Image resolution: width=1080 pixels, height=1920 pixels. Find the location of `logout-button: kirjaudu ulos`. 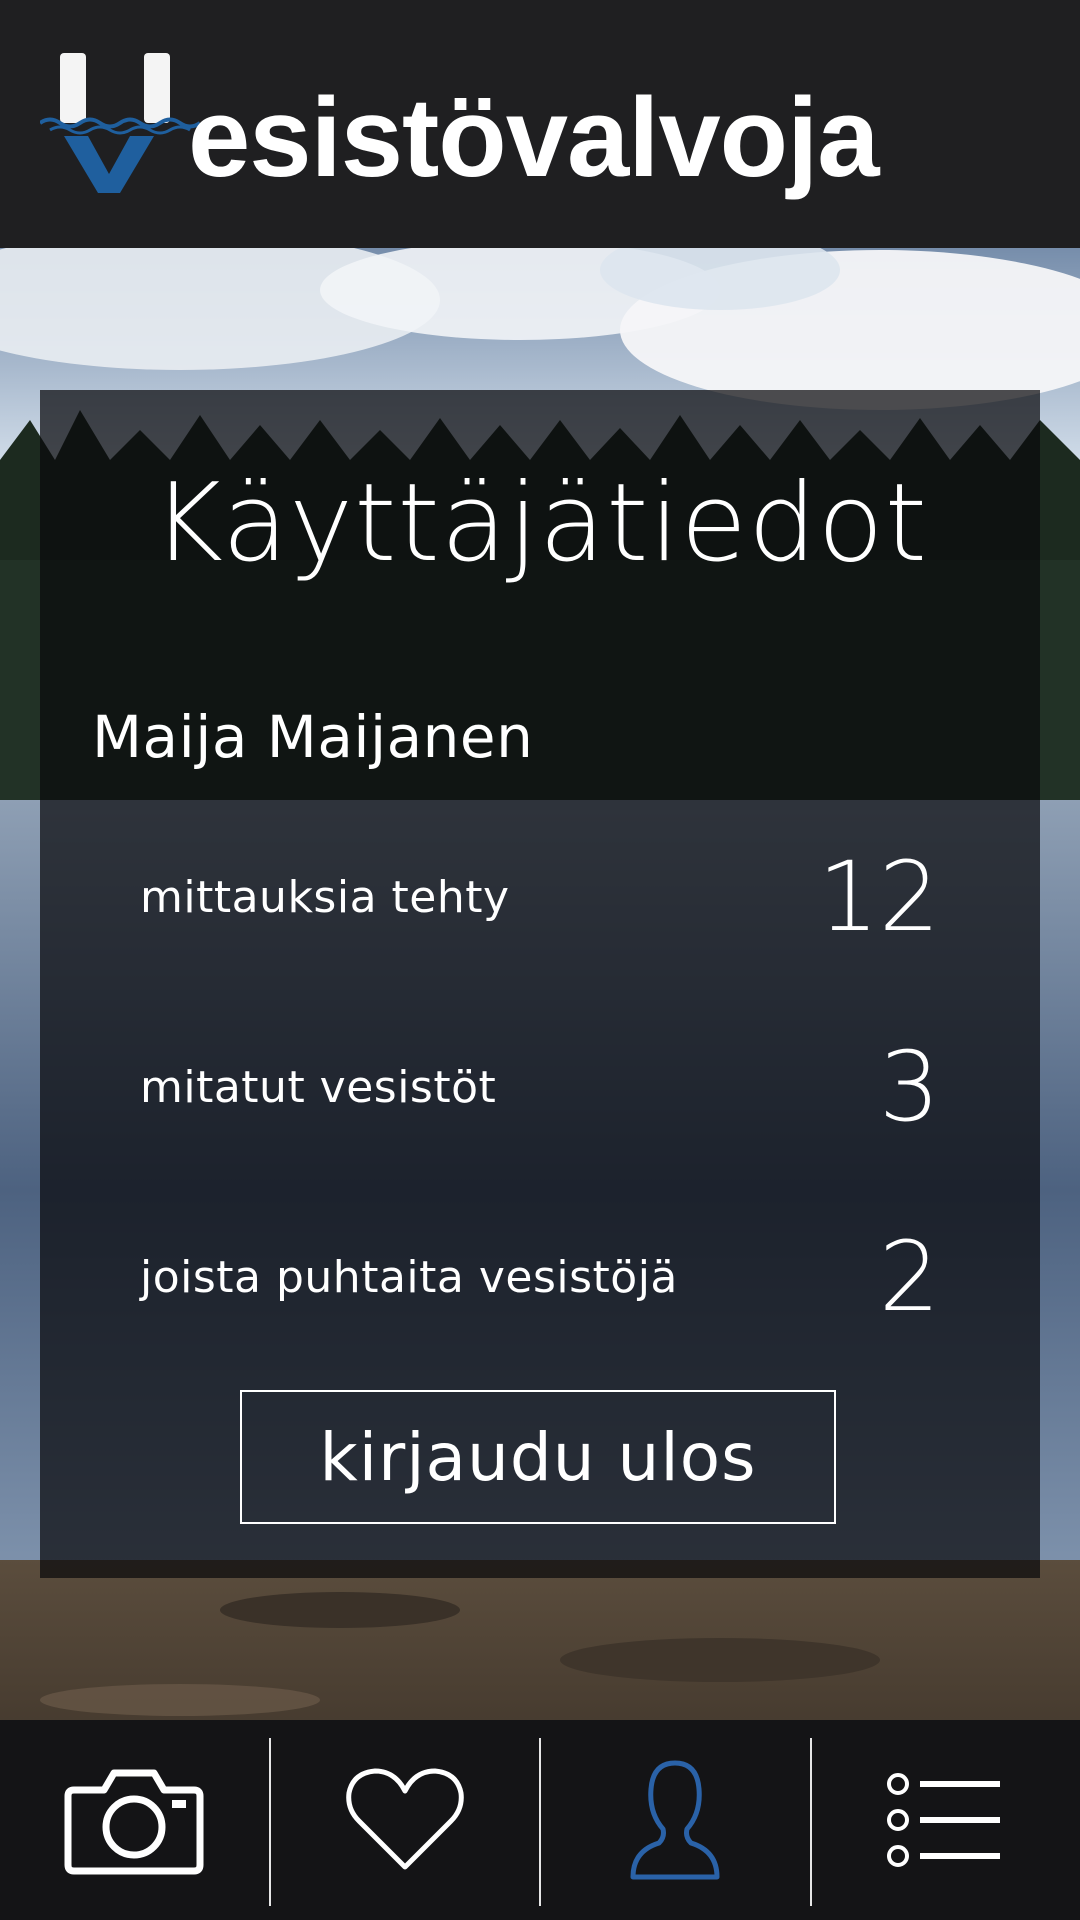

logout-button: kirjaudu ulos is located at coordinates (538, 1457).